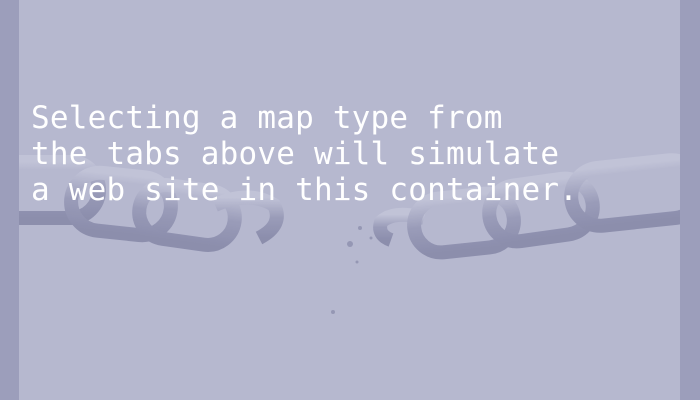 The width and height of the screenshot is (700, 400). Describe the element at coordinates (267, 118) in the screenshot. I see `message-line-1: Selecting a map type from` at that location.